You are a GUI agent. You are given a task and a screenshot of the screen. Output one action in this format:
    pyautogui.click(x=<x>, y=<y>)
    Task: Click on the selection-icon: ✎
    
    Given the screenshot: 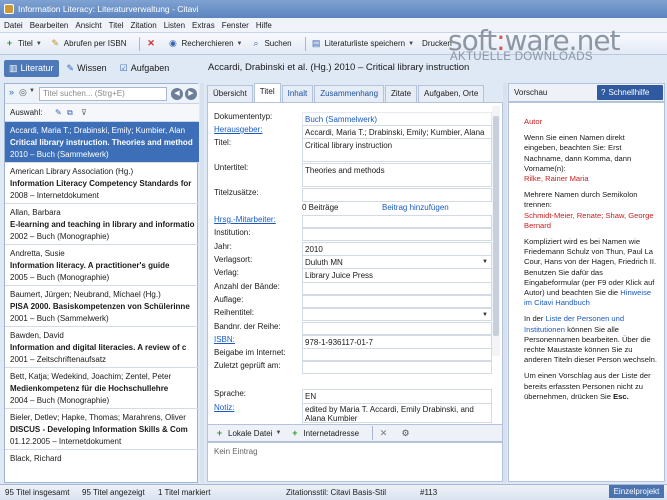 What is the action you would take?
    pyautogui.click(x=58, y=113)
    